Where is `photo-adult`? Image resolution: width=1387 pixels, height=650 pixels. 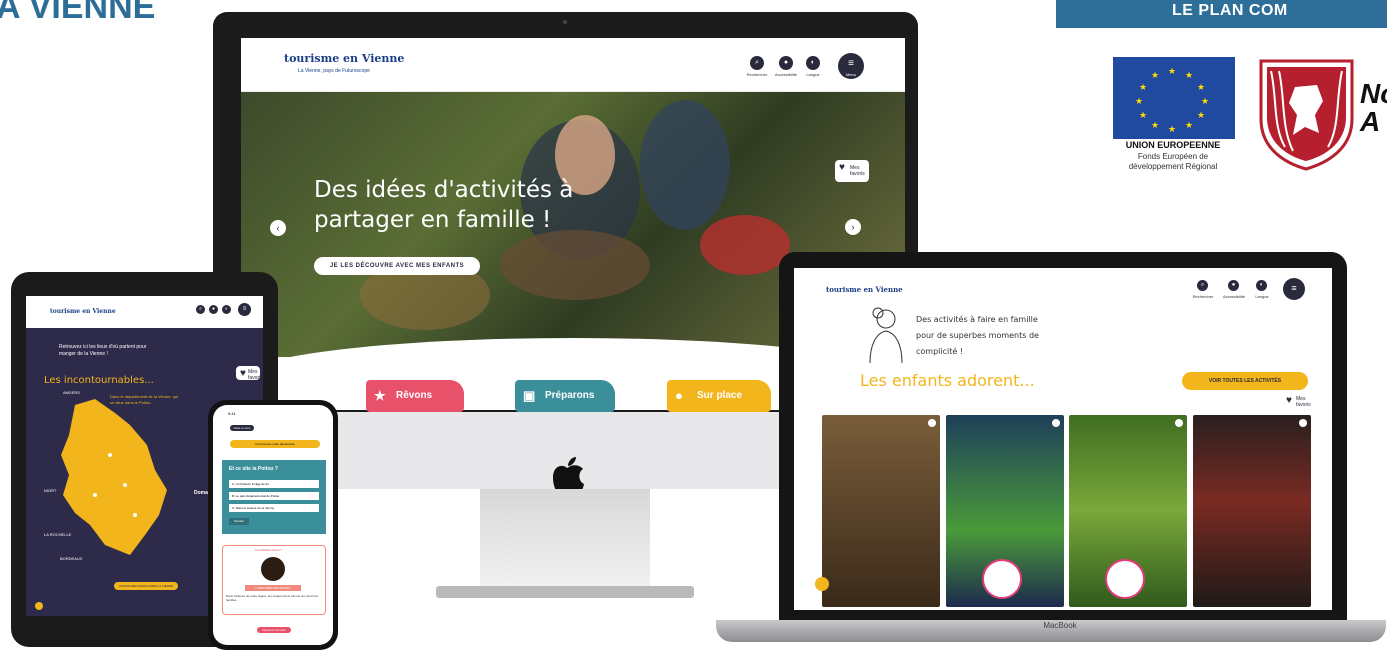
photo-adult is located at coordinates (685, 165).